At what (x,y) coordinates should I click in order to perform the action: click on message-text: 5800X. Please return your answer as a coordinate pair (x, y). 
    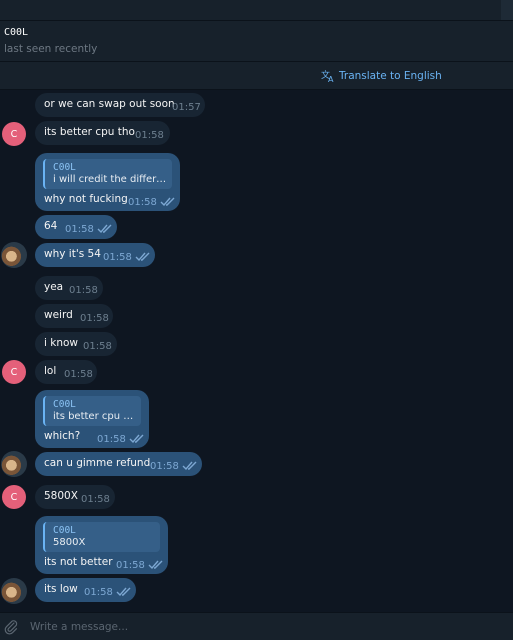
    Looking at the image, I should click on (61, 496).